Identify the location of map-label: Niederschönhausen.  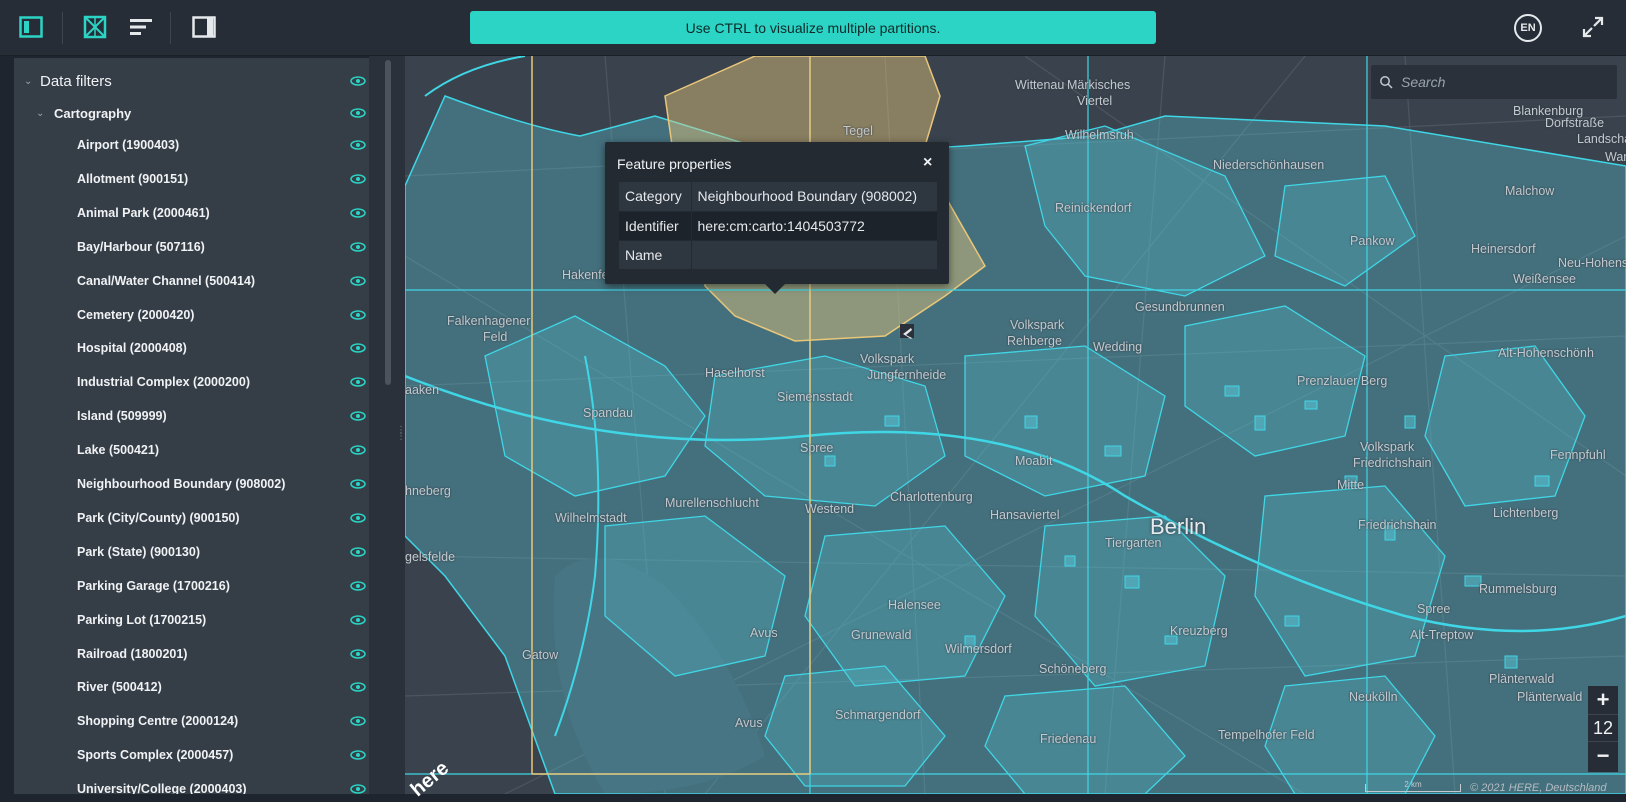
(1269, 165).